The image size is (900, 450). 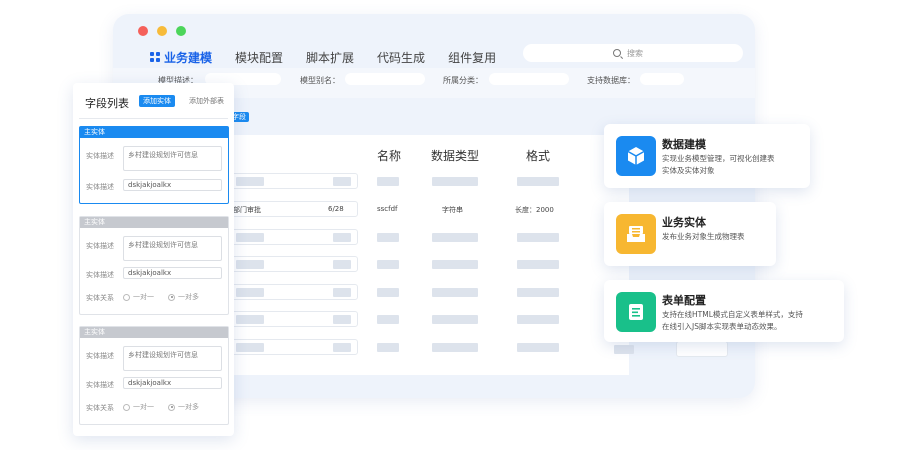 I want to click on feature-title: 业务实体, so click(x=684, y=222).